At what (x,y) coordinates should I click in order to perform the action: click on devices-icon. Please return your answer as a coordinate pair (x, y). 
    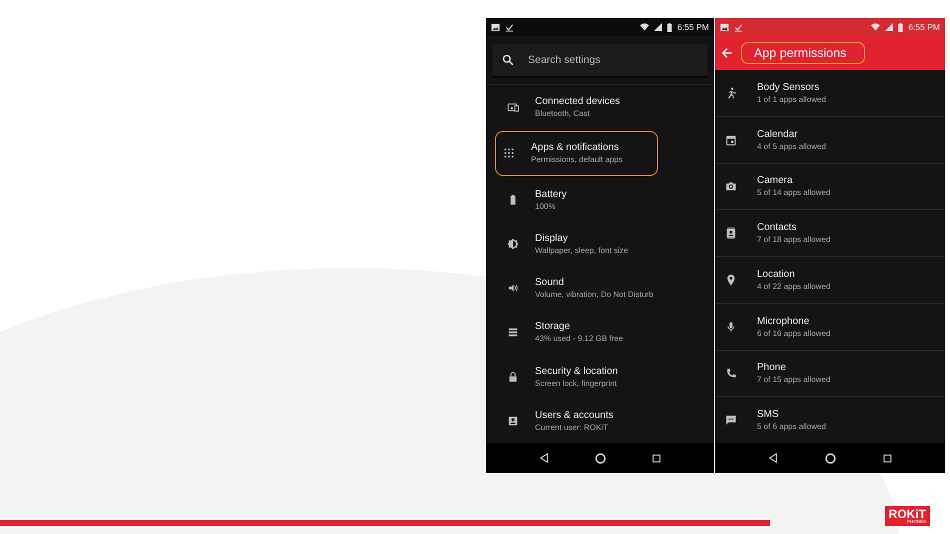
    Looking at the image, I should click on (513, 107).